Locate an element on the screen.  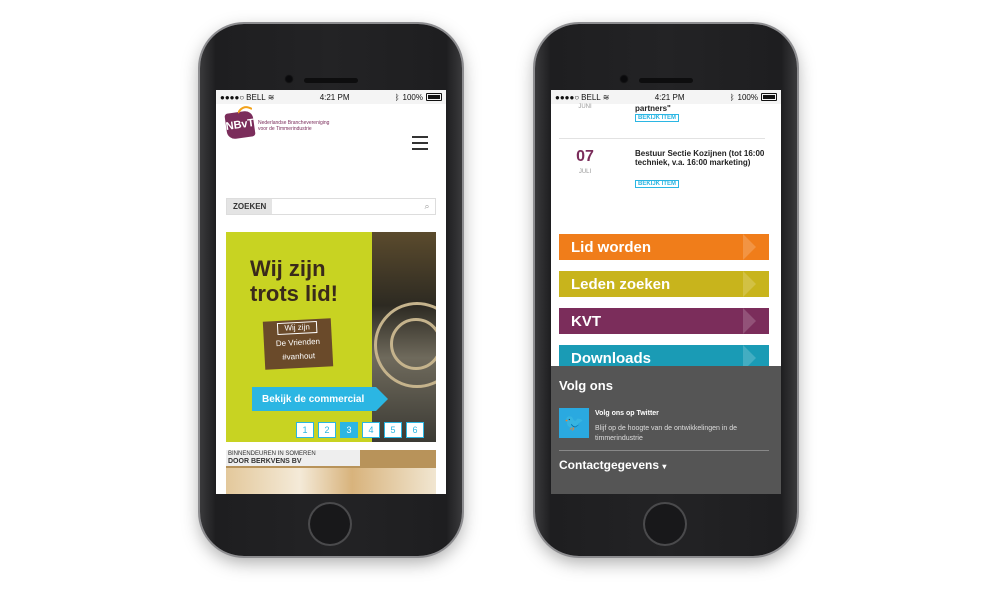
event-item: JUNI partners" BEKIJK ITEM is located at coordinates (662, 121).